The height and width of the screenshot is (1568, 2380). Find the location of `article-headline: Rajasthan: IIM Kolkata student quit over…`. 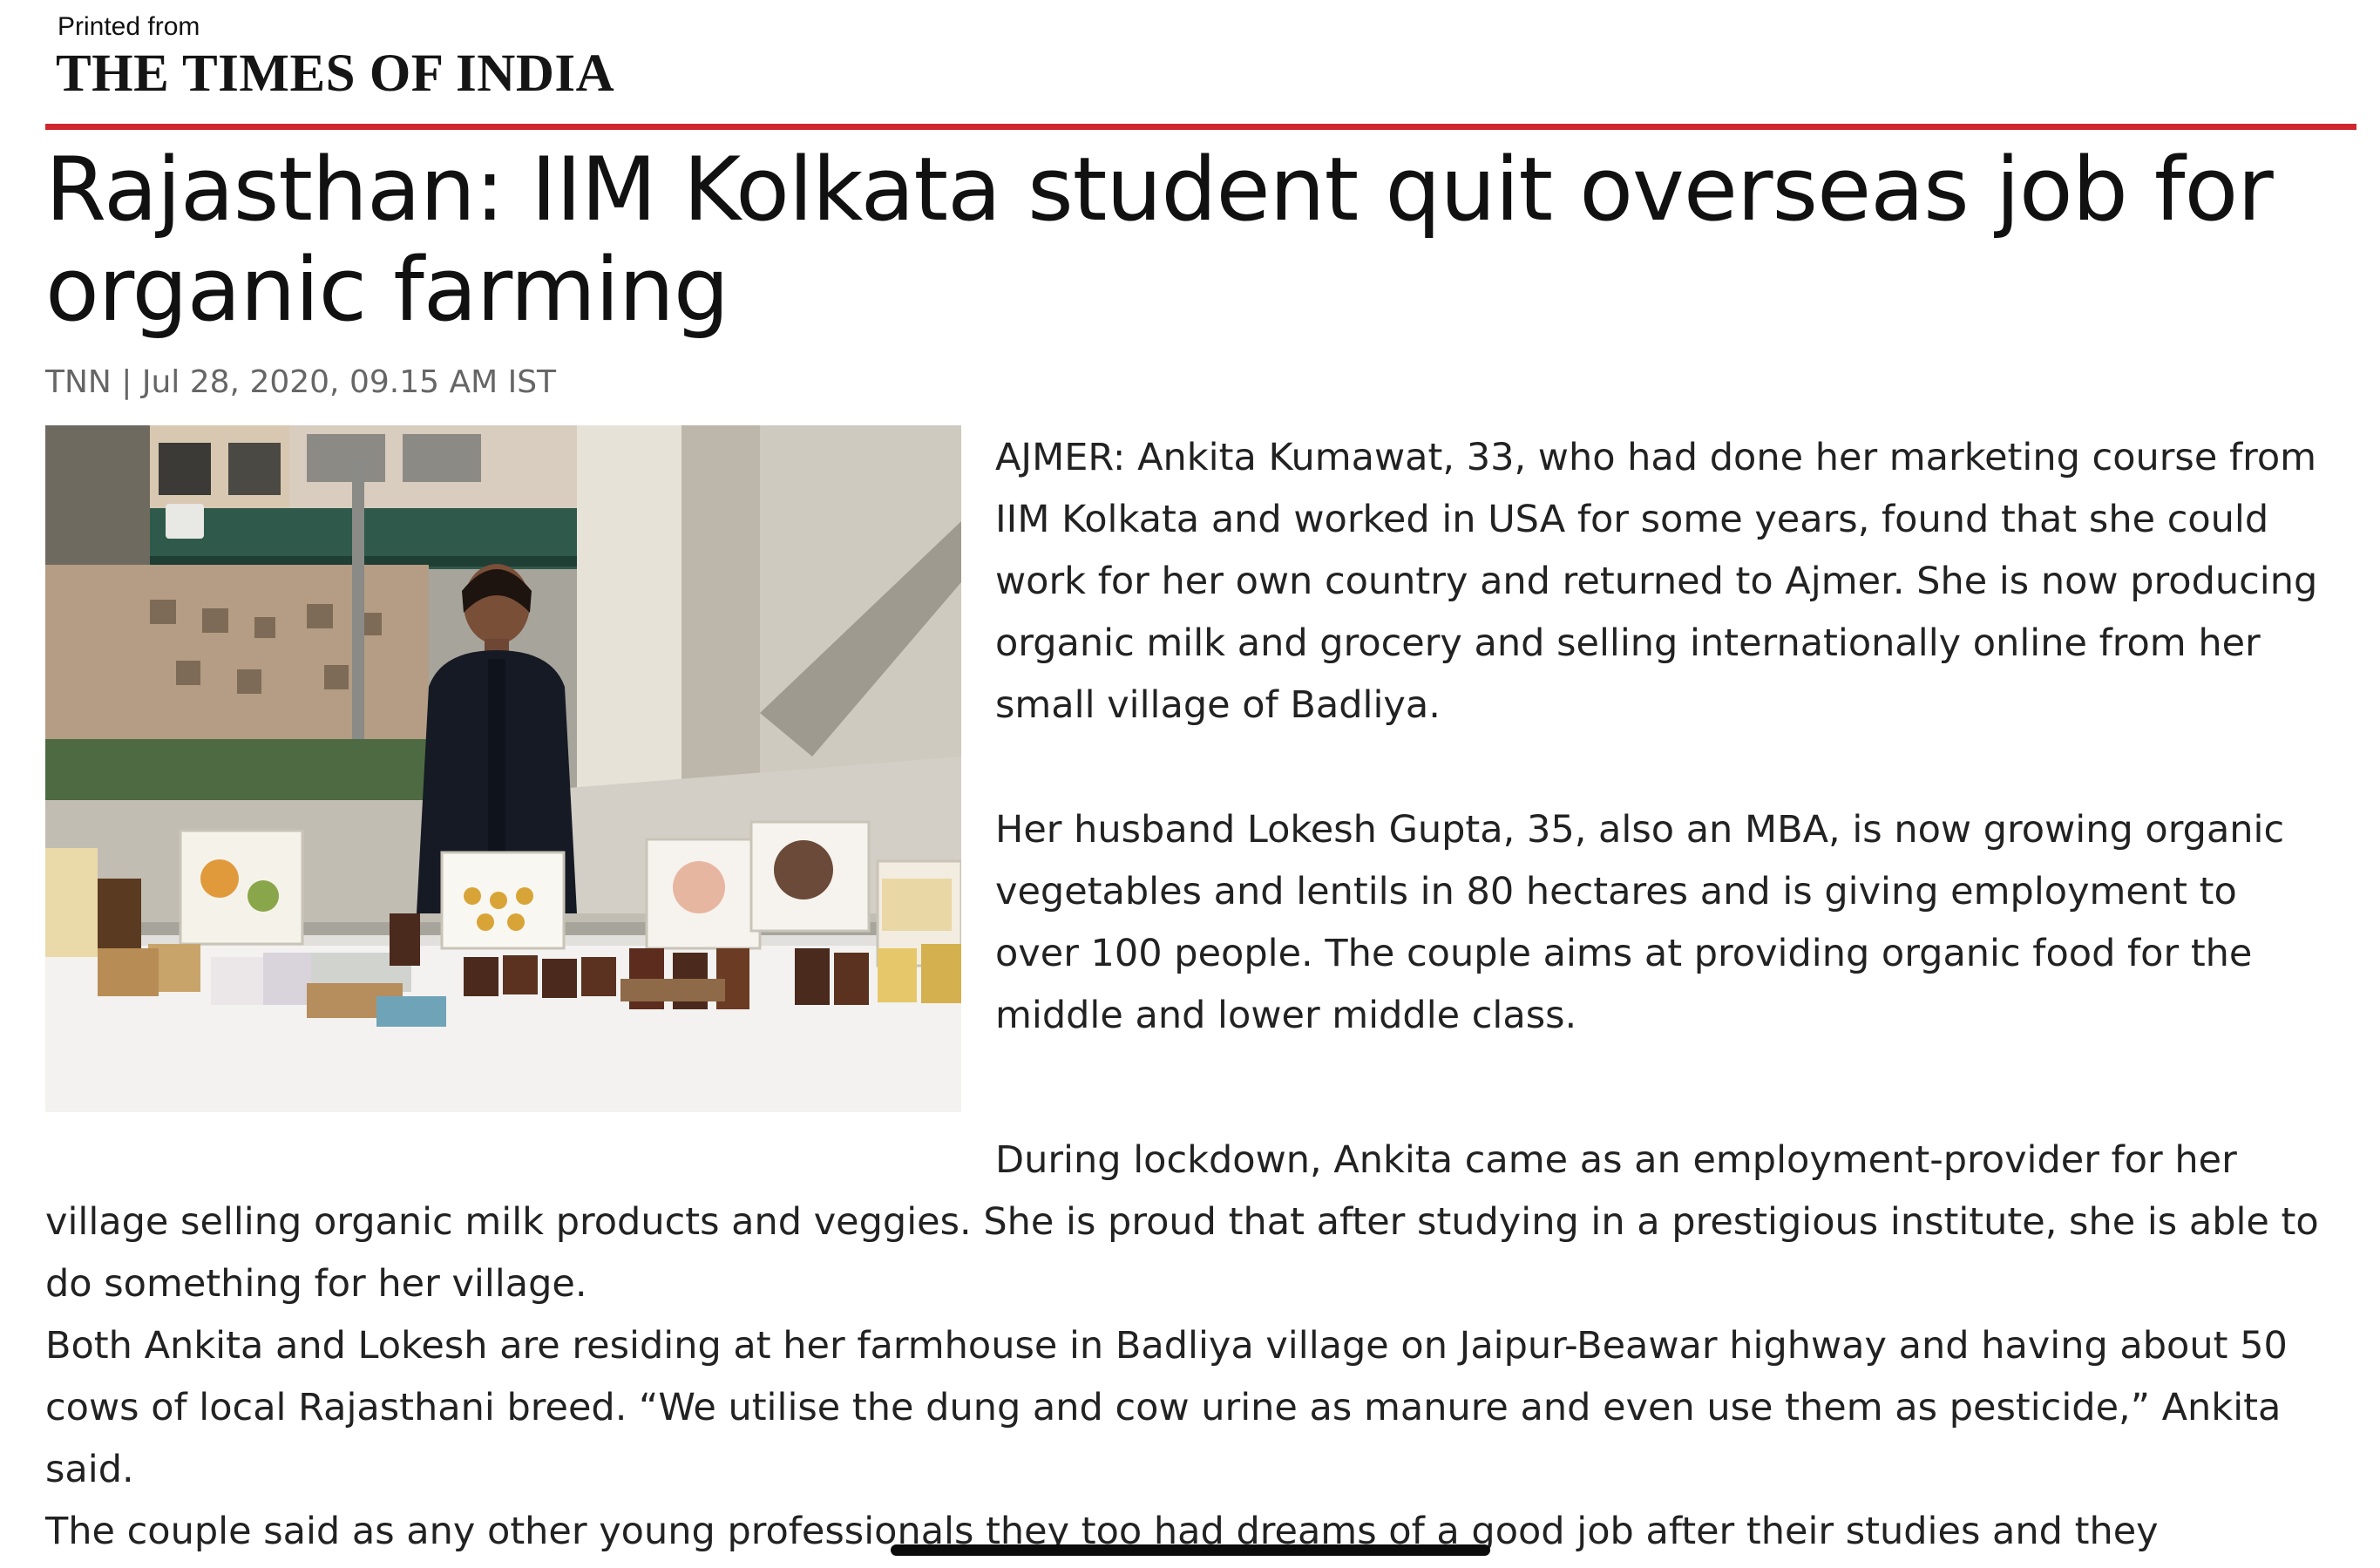

article-headline: Rajasthan: IIM Kolkata student quit over… is located at coordinates (1159, 240).